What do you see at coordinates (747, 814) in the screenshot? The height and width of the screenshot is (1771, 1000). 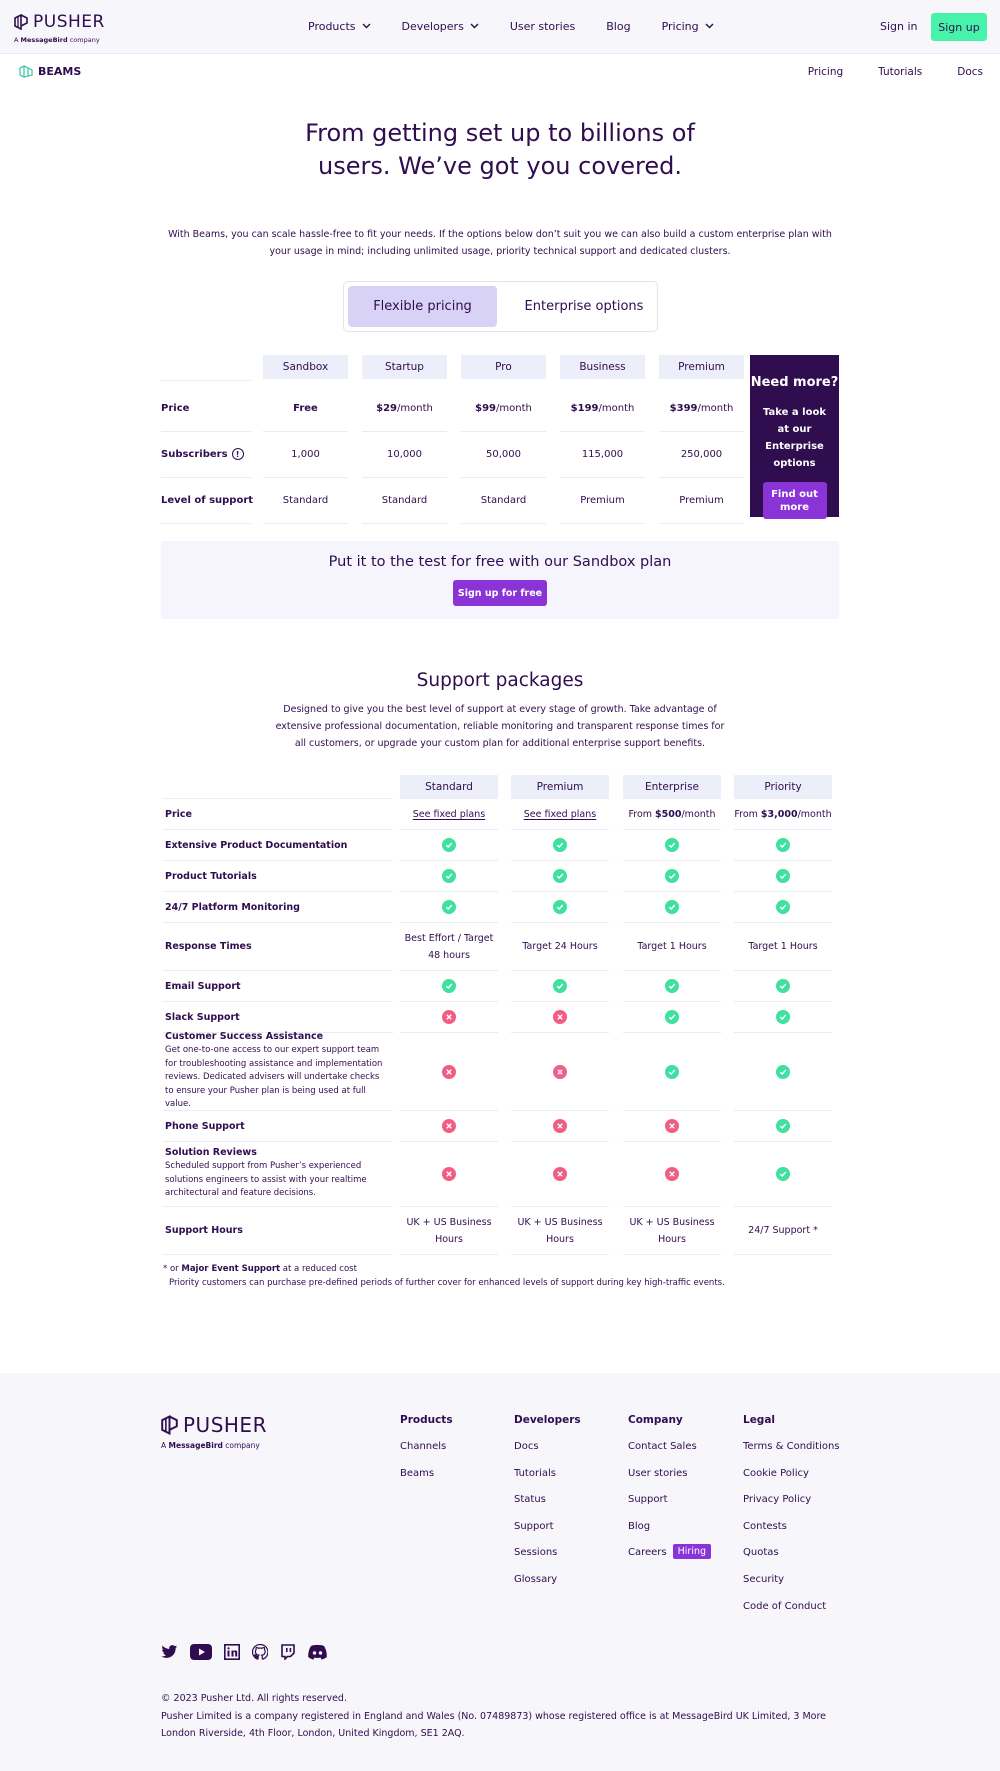 I see `price-prefix: From` at bounding box center [747, 814].